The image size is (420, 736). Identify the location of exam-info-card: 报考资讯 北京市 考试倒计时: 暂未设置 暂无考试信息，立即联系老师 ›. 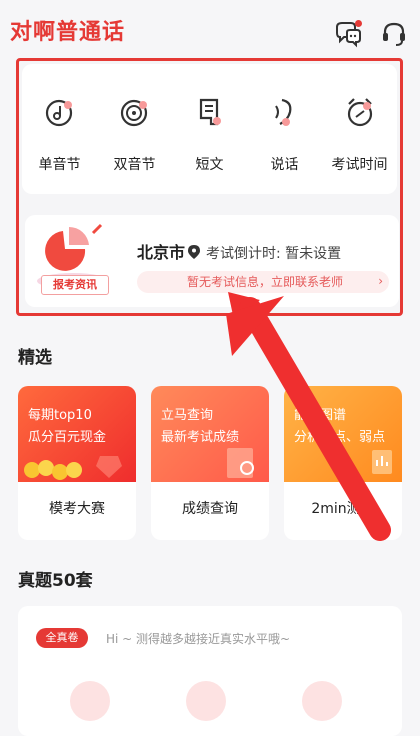
(212, 261).